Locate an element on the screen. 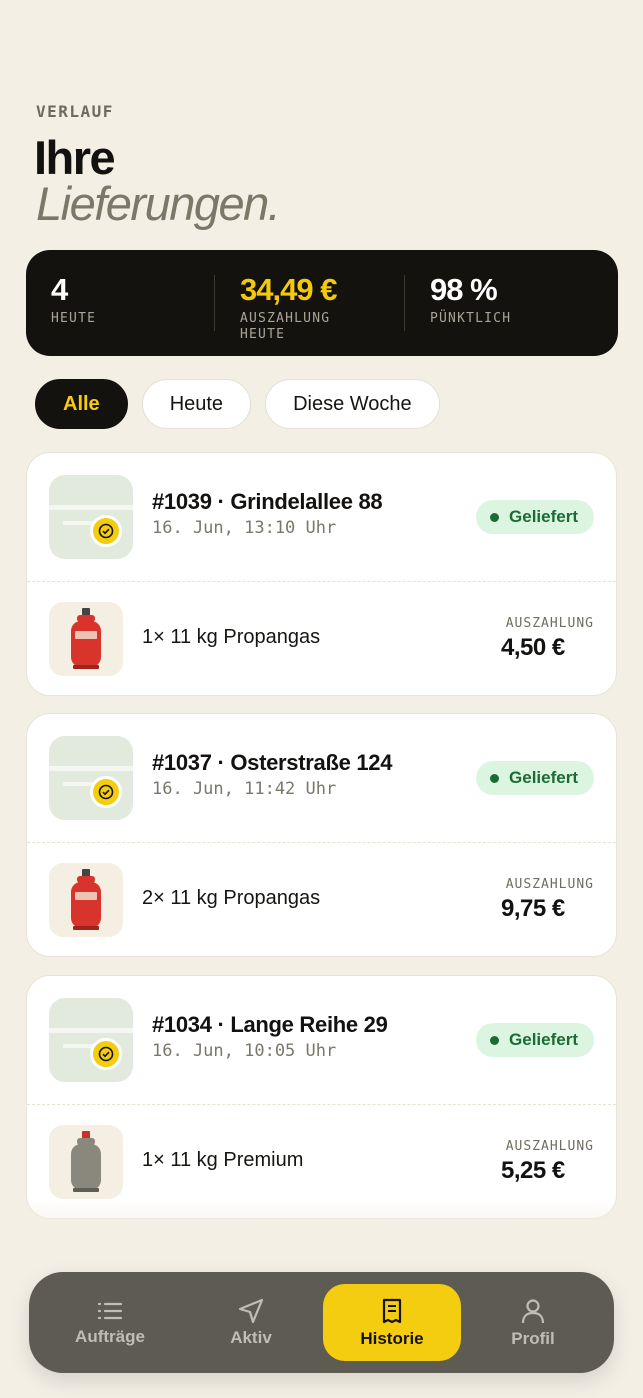  order-time: 16. Jun, 10:05 Uhr is located at coordinates (244, 1051).